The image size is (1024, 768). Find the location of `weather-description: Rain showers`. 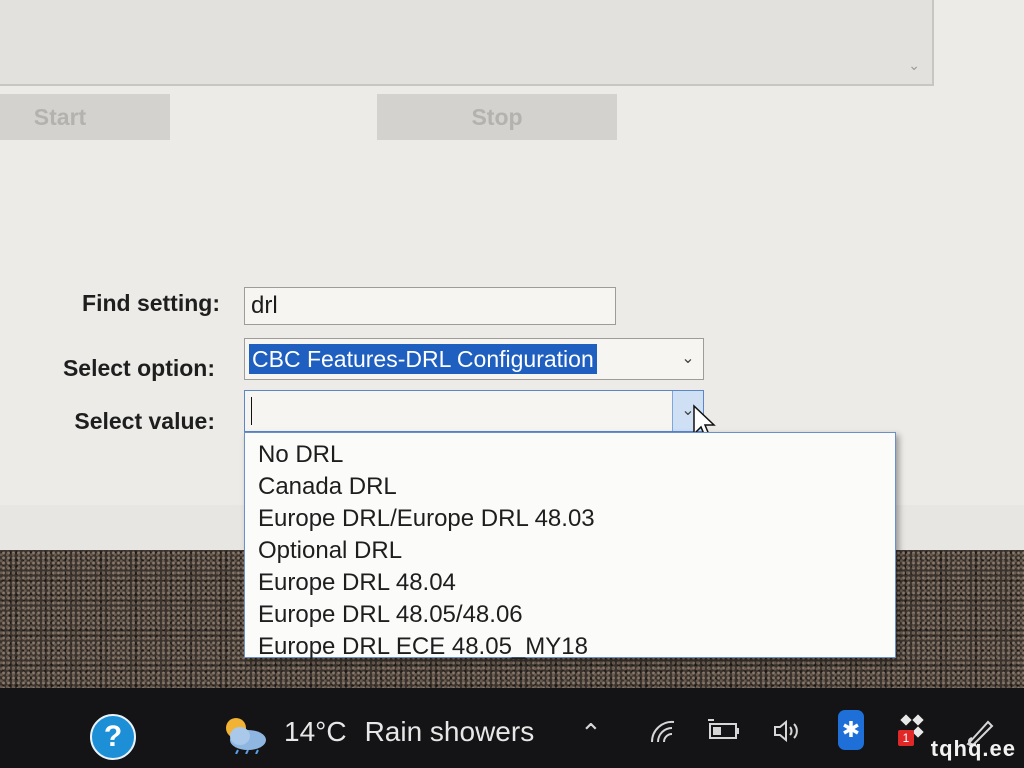

weather-description: Rain showers is located at coordinates (449, 731).